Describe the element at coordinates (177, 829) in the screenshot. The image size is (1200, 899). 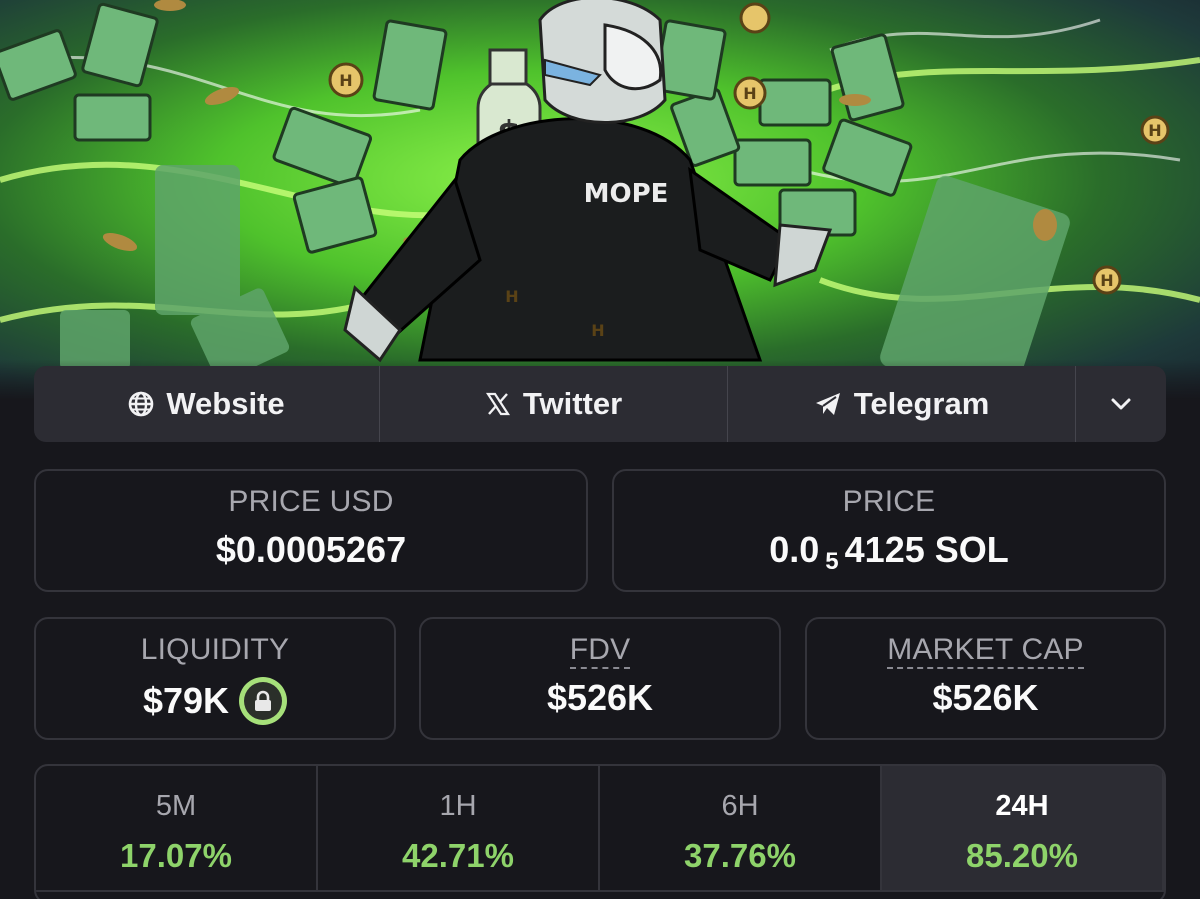
I see `tab-5m: 5M 17.07%` at that location.